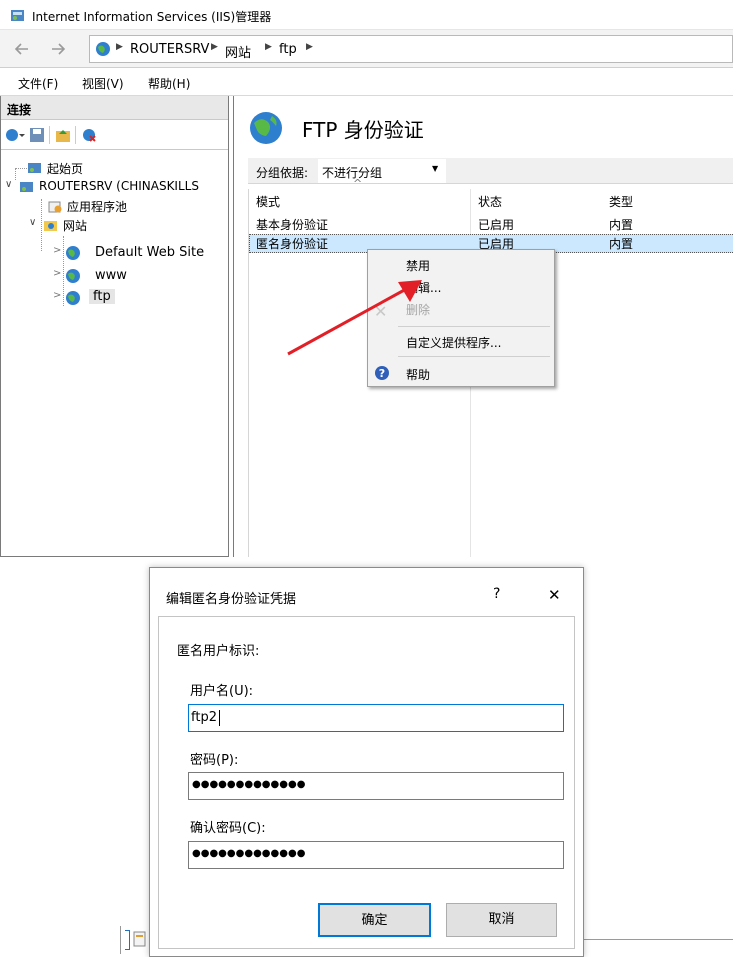  What do you see at coordinates (55, 207) in the screenshot?
I see `app-pool-icon` at bounding box center [55, 207].